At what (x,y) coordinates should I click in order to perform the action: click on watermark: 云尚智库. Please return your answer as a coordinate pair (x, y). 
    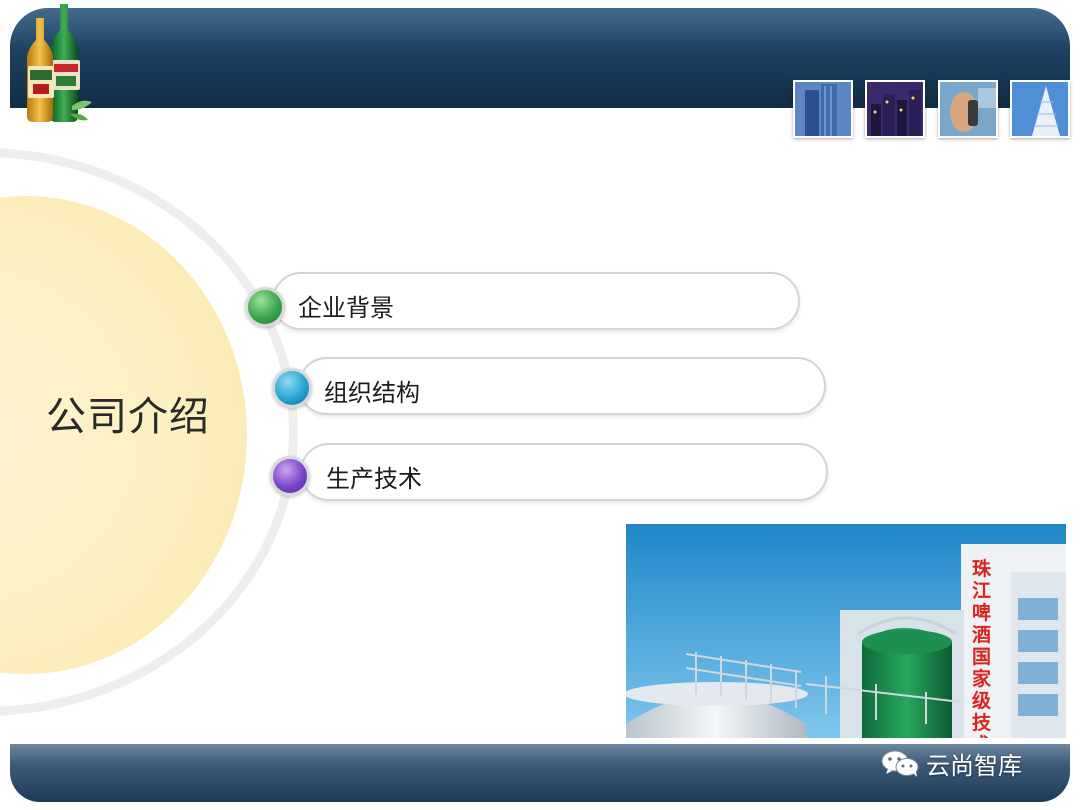
    Looking at the image, I should click on (951, 763).